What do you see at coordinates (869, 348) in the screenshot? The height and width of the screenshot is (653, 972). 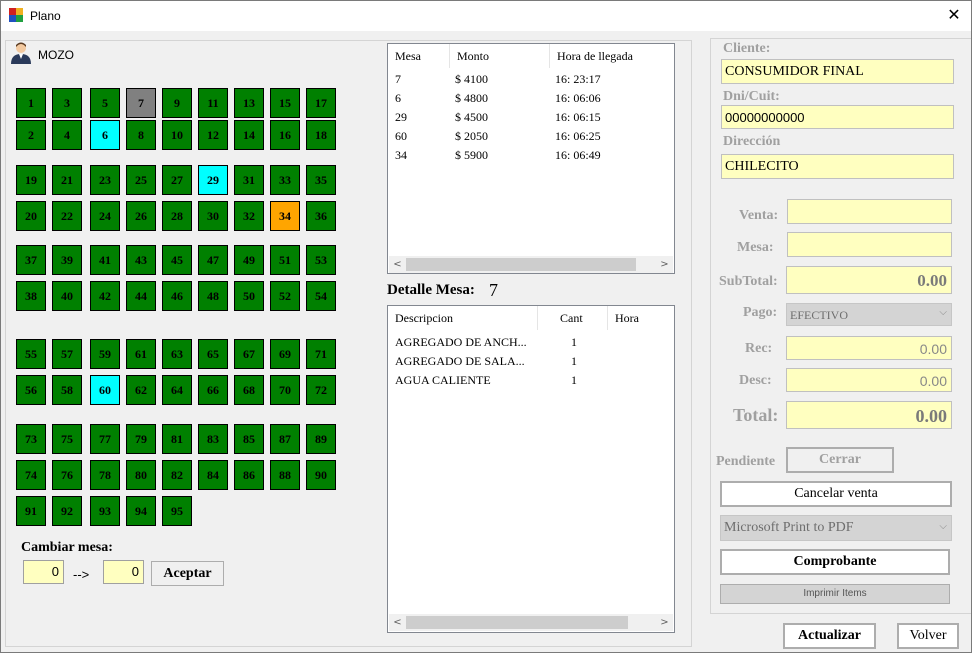 I see `surcharge-field: 0.00` at bounding box center [869, 348].